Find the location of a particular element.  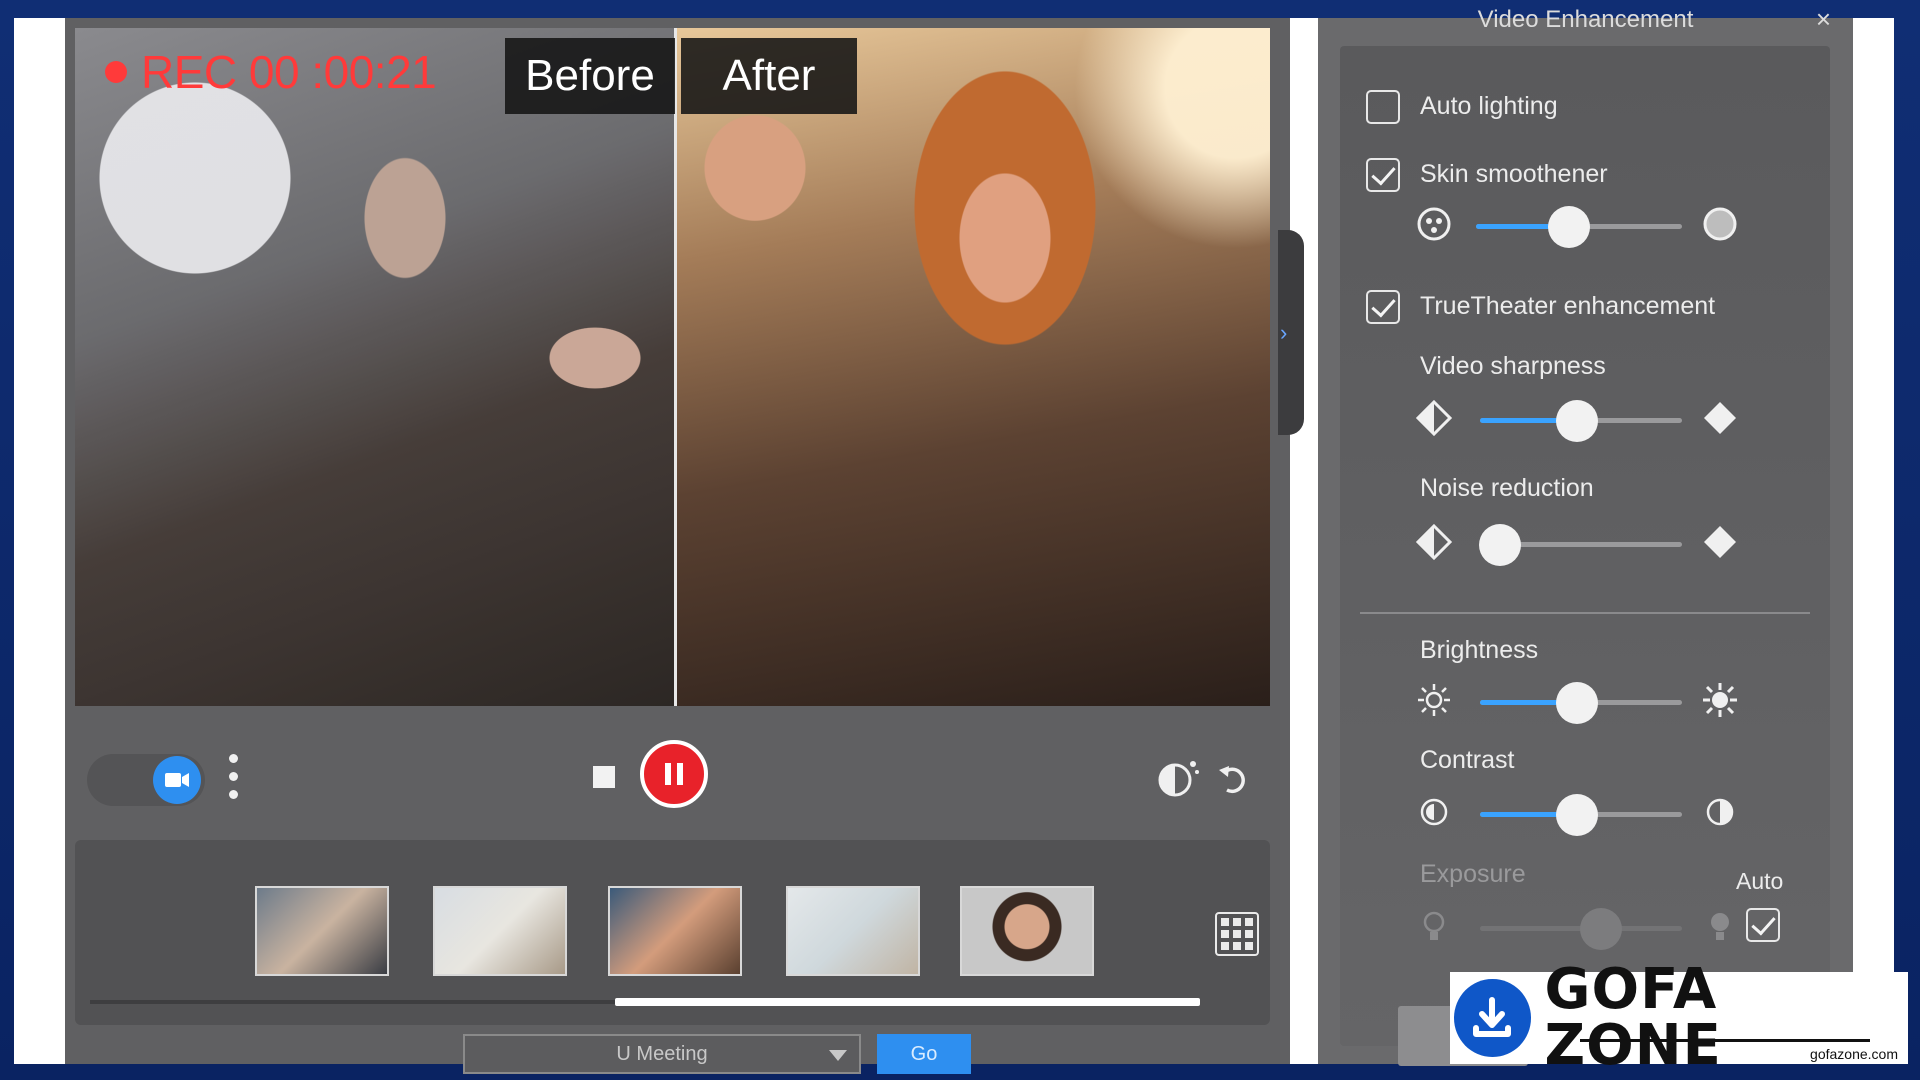

auto-lighting-checkbox is located at coordinates (1383, 107).